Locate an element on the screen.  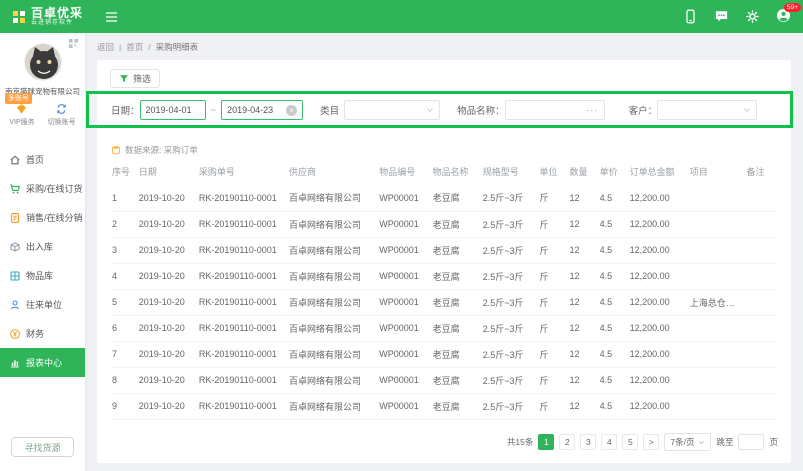
page-button-3: 3 is located at coordinates (588, 442).